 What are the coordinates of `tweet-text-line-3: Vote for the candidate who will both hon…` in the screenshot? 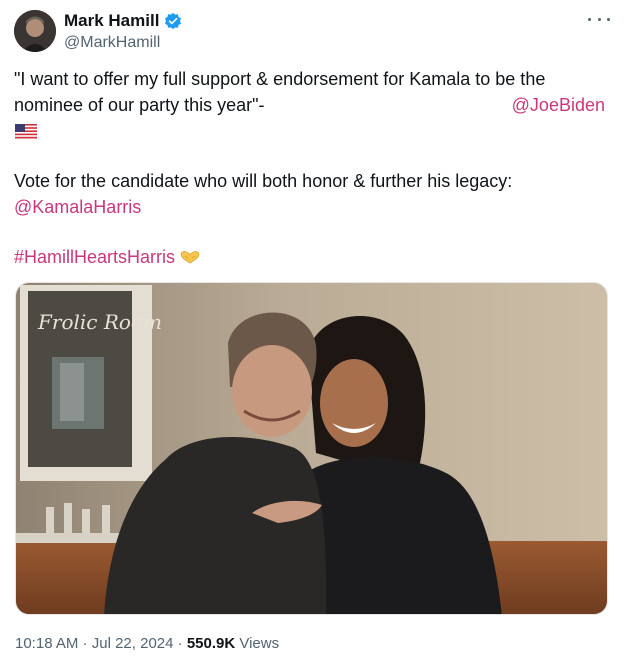 It's located at (263, 181).